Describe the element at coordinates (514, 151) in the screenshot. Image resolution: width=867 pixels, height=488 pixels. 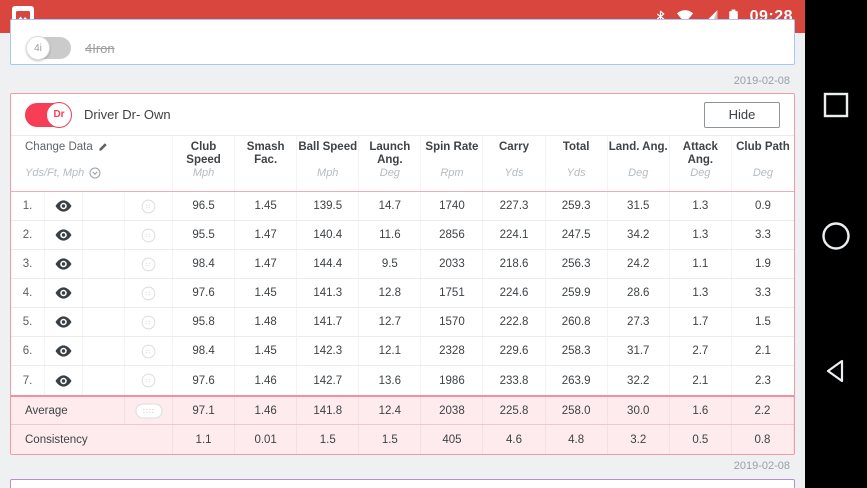
I see `column-header-5: Carry` at that location.